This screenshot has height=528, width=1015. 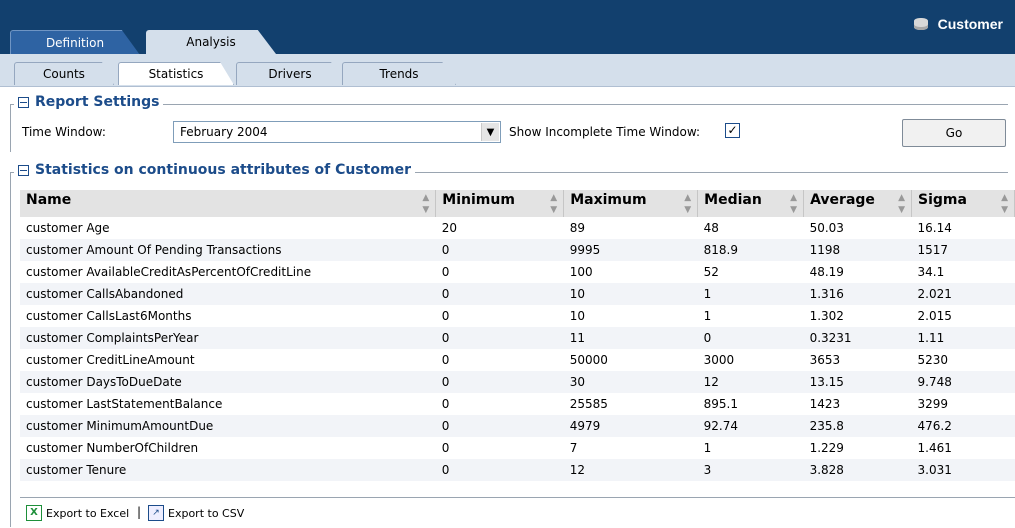 What do you see at coordinates (711, 272) in the screenshot?
I see `table-cell: 52` at bounding box center [711, 272].